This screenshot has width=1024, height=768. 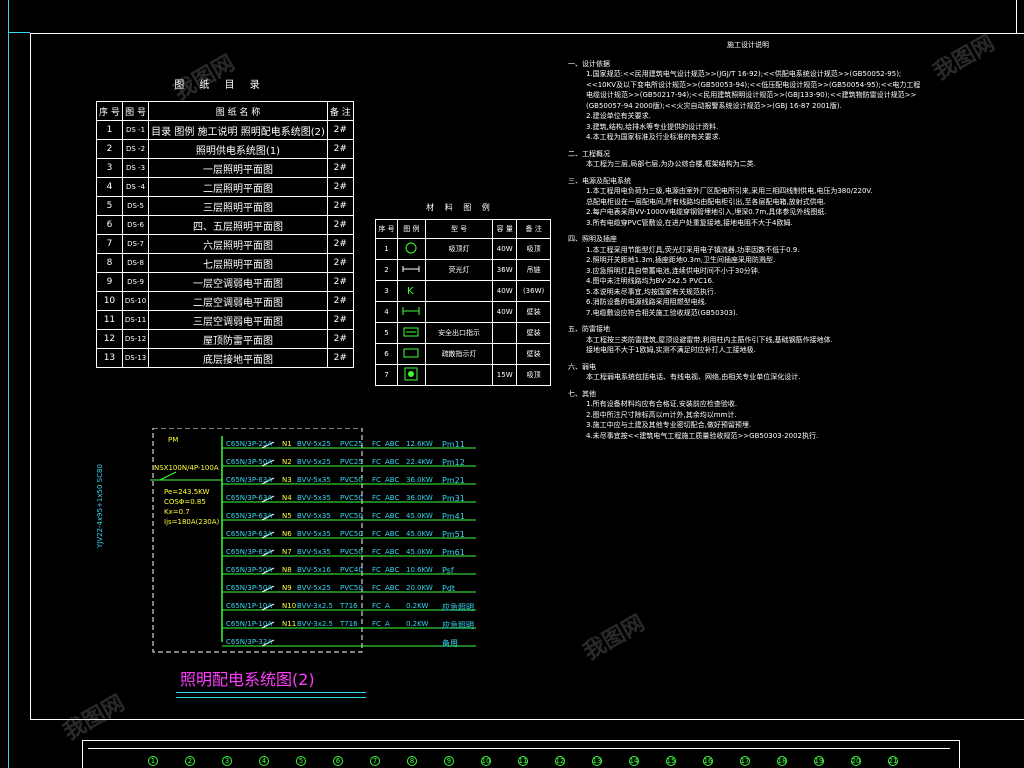 I want to click on axis-label: 8, so click(x=412, y=761).